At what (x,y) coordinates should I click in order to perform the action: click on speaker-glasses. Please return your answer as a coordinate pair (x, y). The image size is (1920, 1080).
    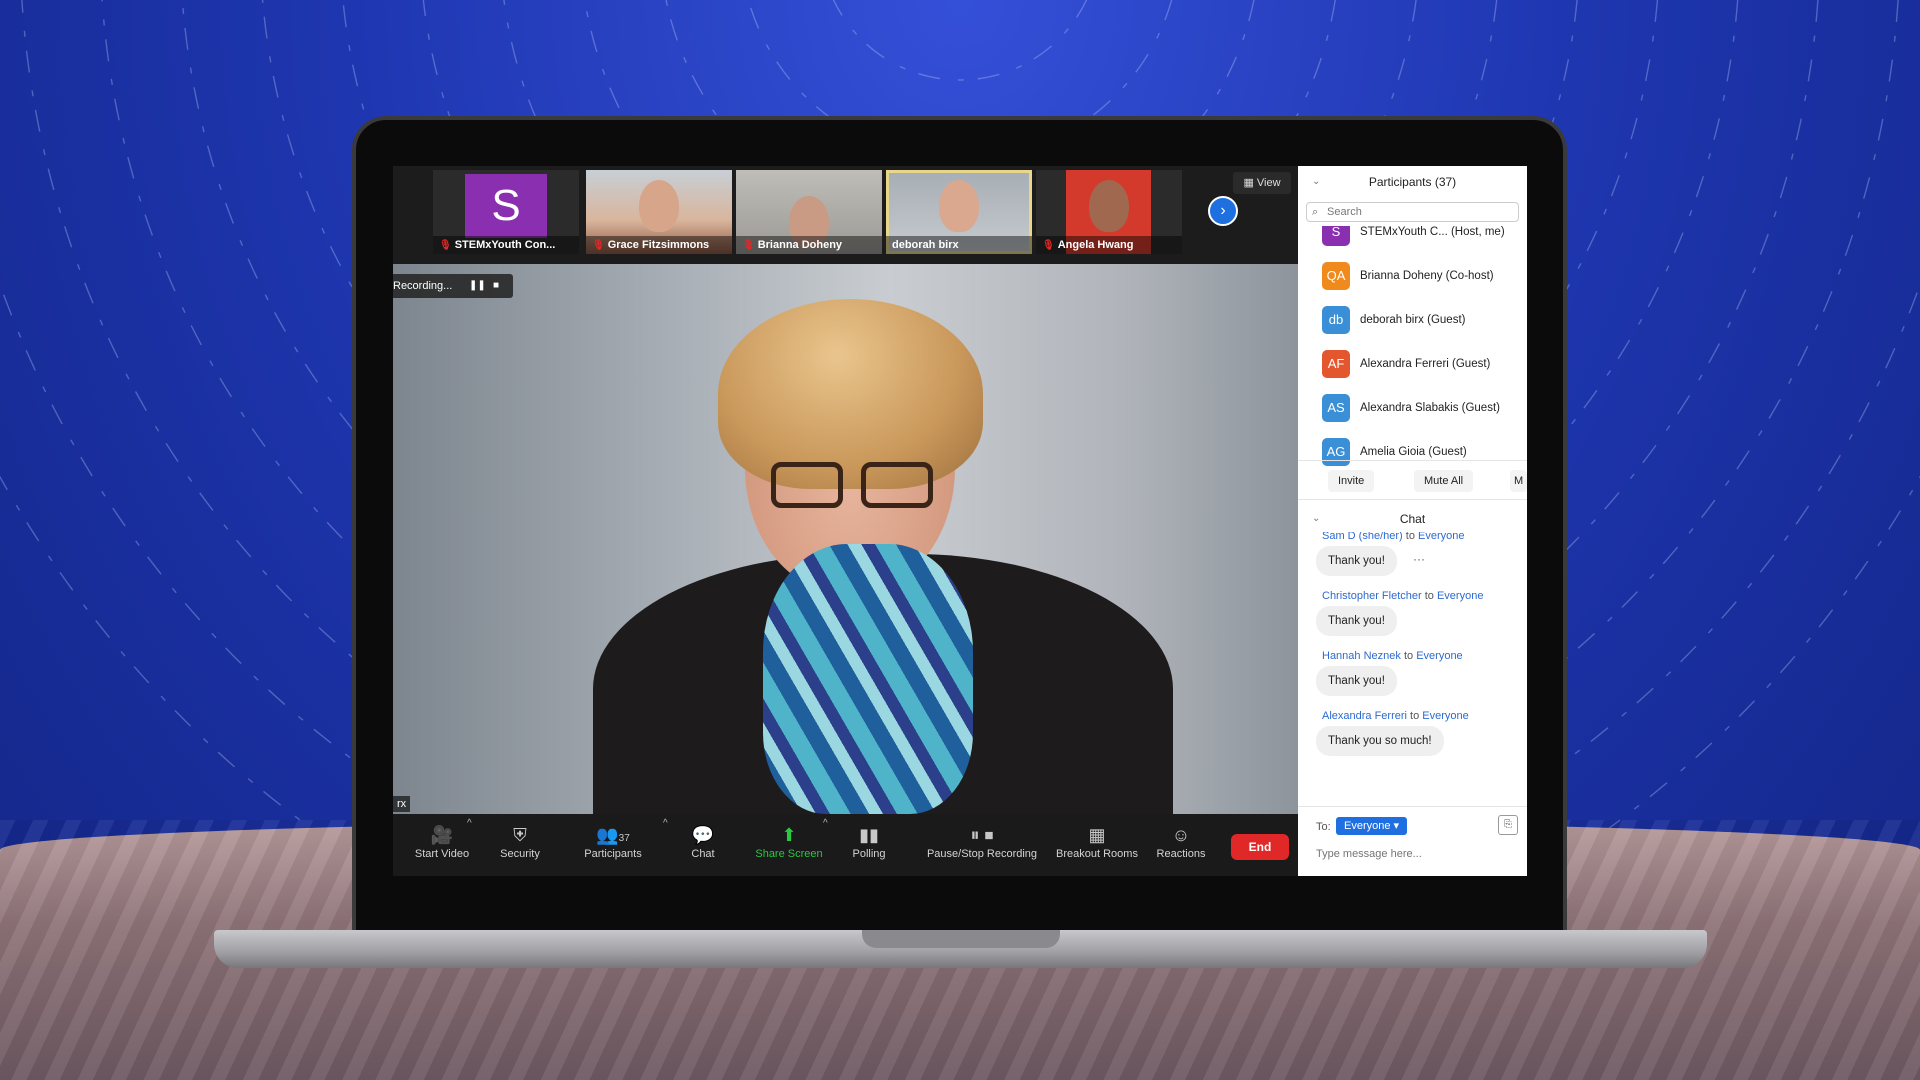
    Looking at the image, I should click on (856, 487).